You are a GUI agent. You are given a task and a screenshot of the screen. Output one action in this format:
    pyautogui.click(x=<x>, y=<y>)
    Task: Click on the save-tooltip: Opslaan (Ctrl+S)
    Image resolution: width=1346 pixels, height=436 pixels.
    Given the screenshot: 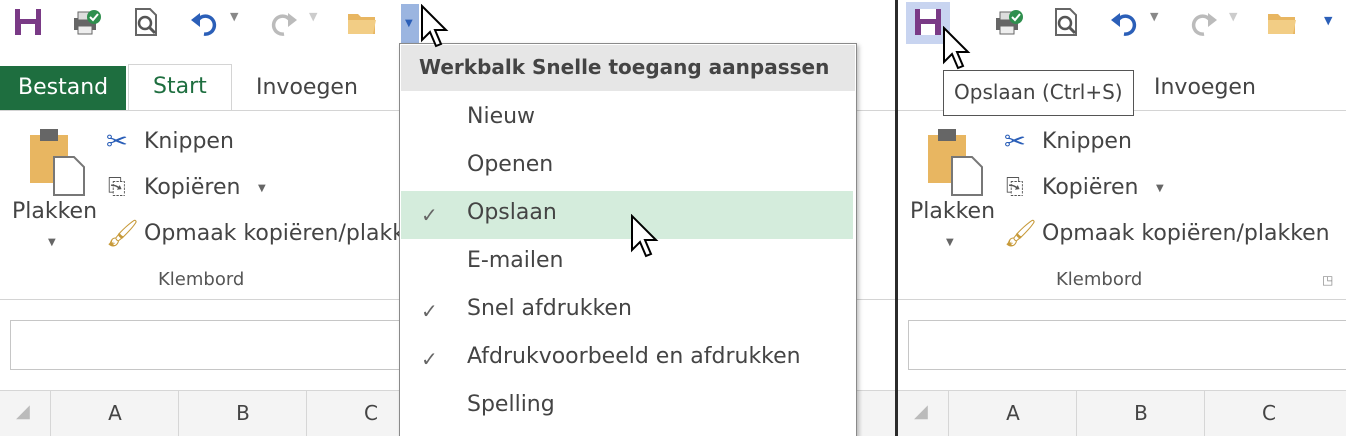 What is the action you would take?
    pyautogui.click(x=1038, y=93)
    